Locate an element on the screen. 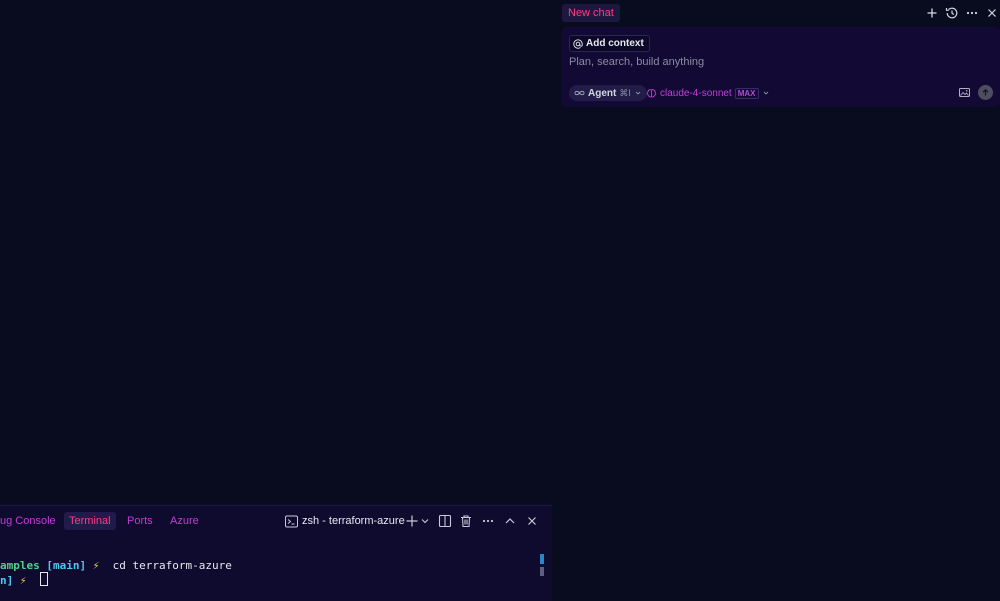 This screenshot has height=601, width=1000. brain-icon is located at coordinates (651, 92).